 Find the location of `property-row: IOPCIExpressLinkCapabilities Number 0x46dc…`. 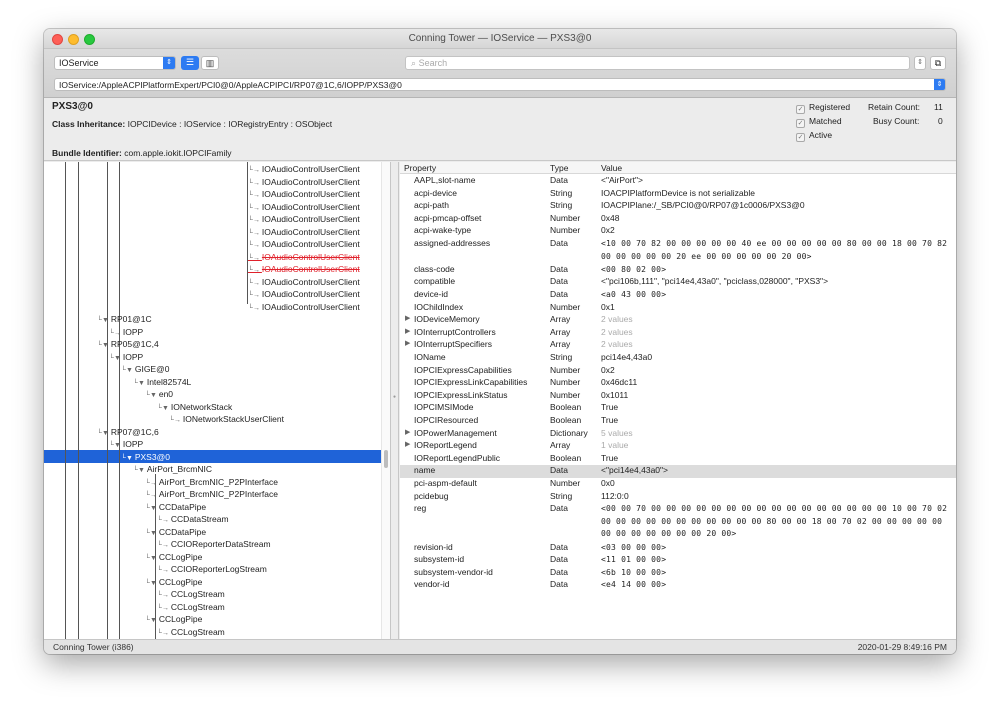

property-row: IOPCIExpressLinkCapabilities Number 0x46dc… is located at coordinates (678, 383).